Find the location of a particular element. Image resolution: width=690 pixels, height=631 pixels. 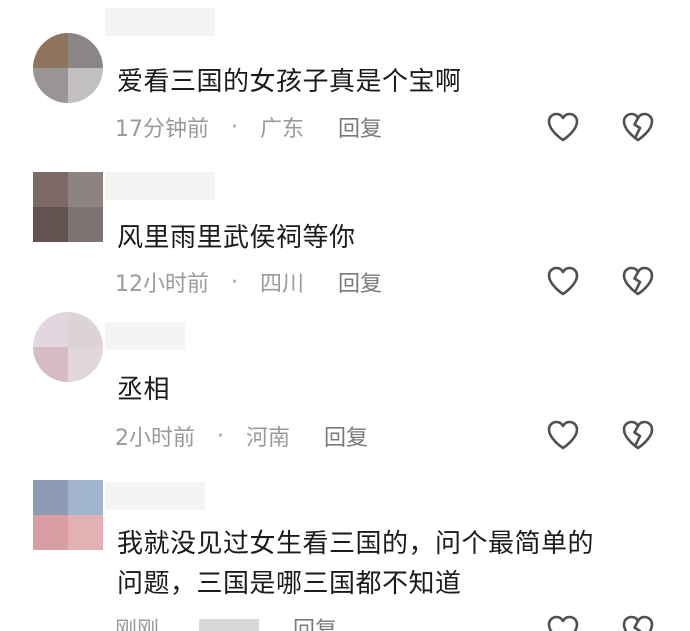

comment-text-line1: 我就没见过女生看三国的，问个最简单的 is located at coordinates (356, 544).